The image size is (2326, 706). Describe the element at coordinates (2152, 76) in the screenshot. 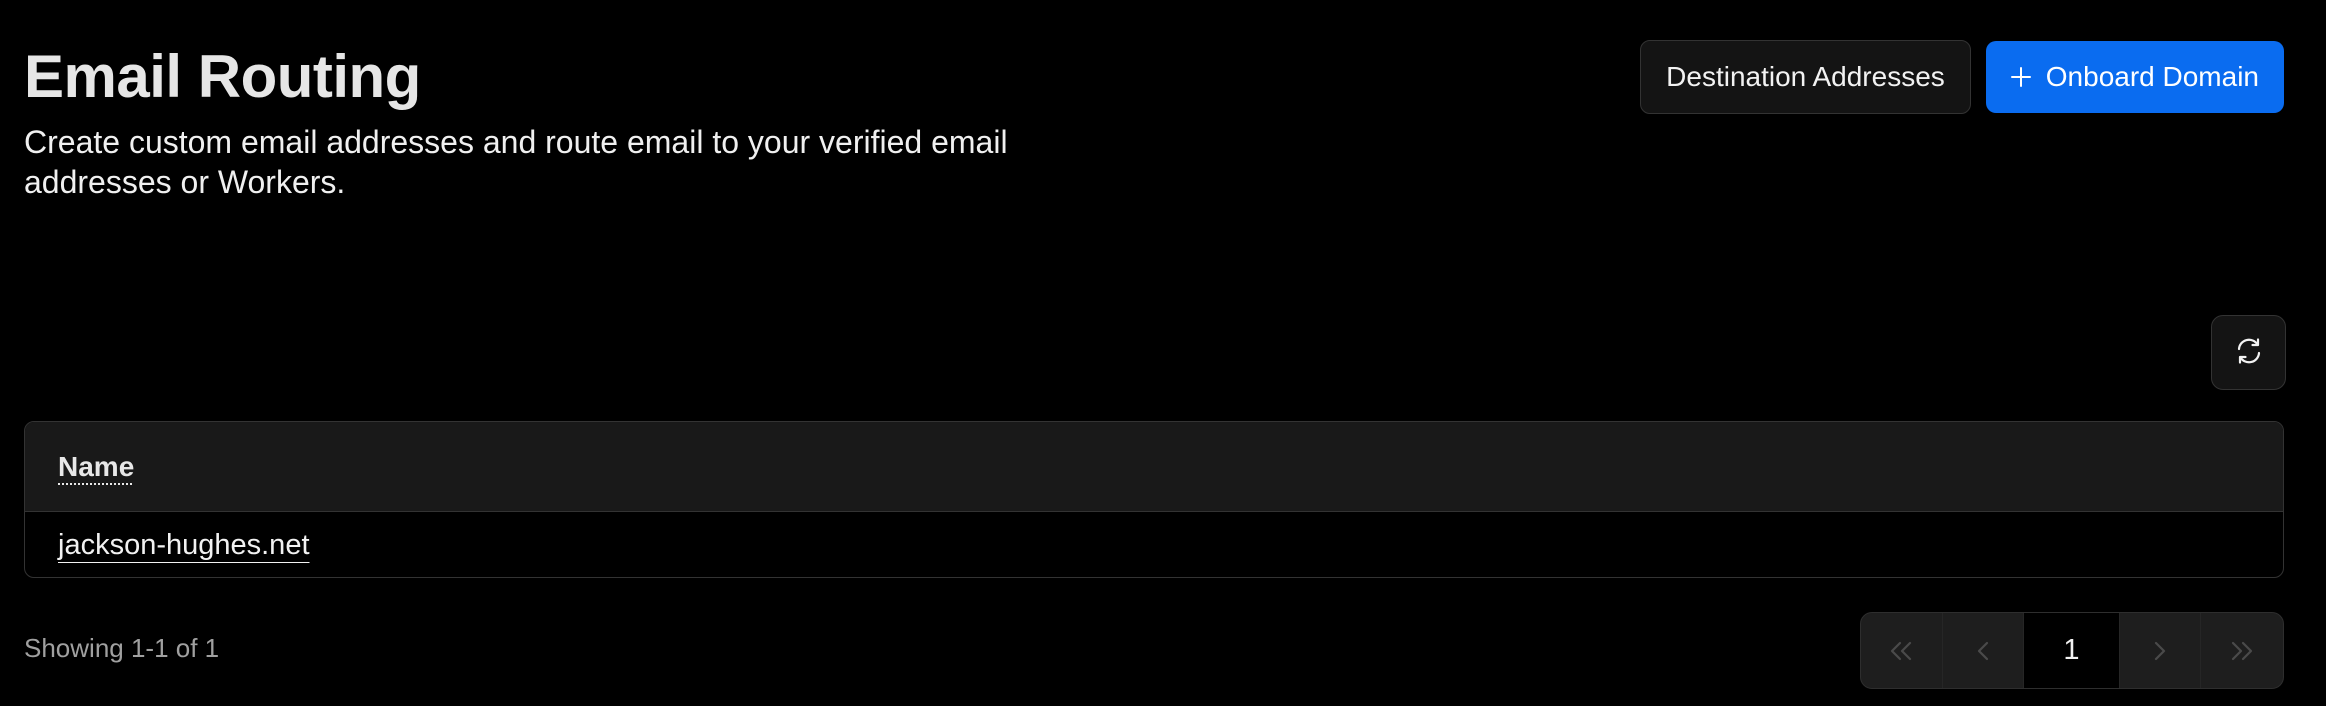

I see `onboard-domain-label: Onboard Domain` at that location.